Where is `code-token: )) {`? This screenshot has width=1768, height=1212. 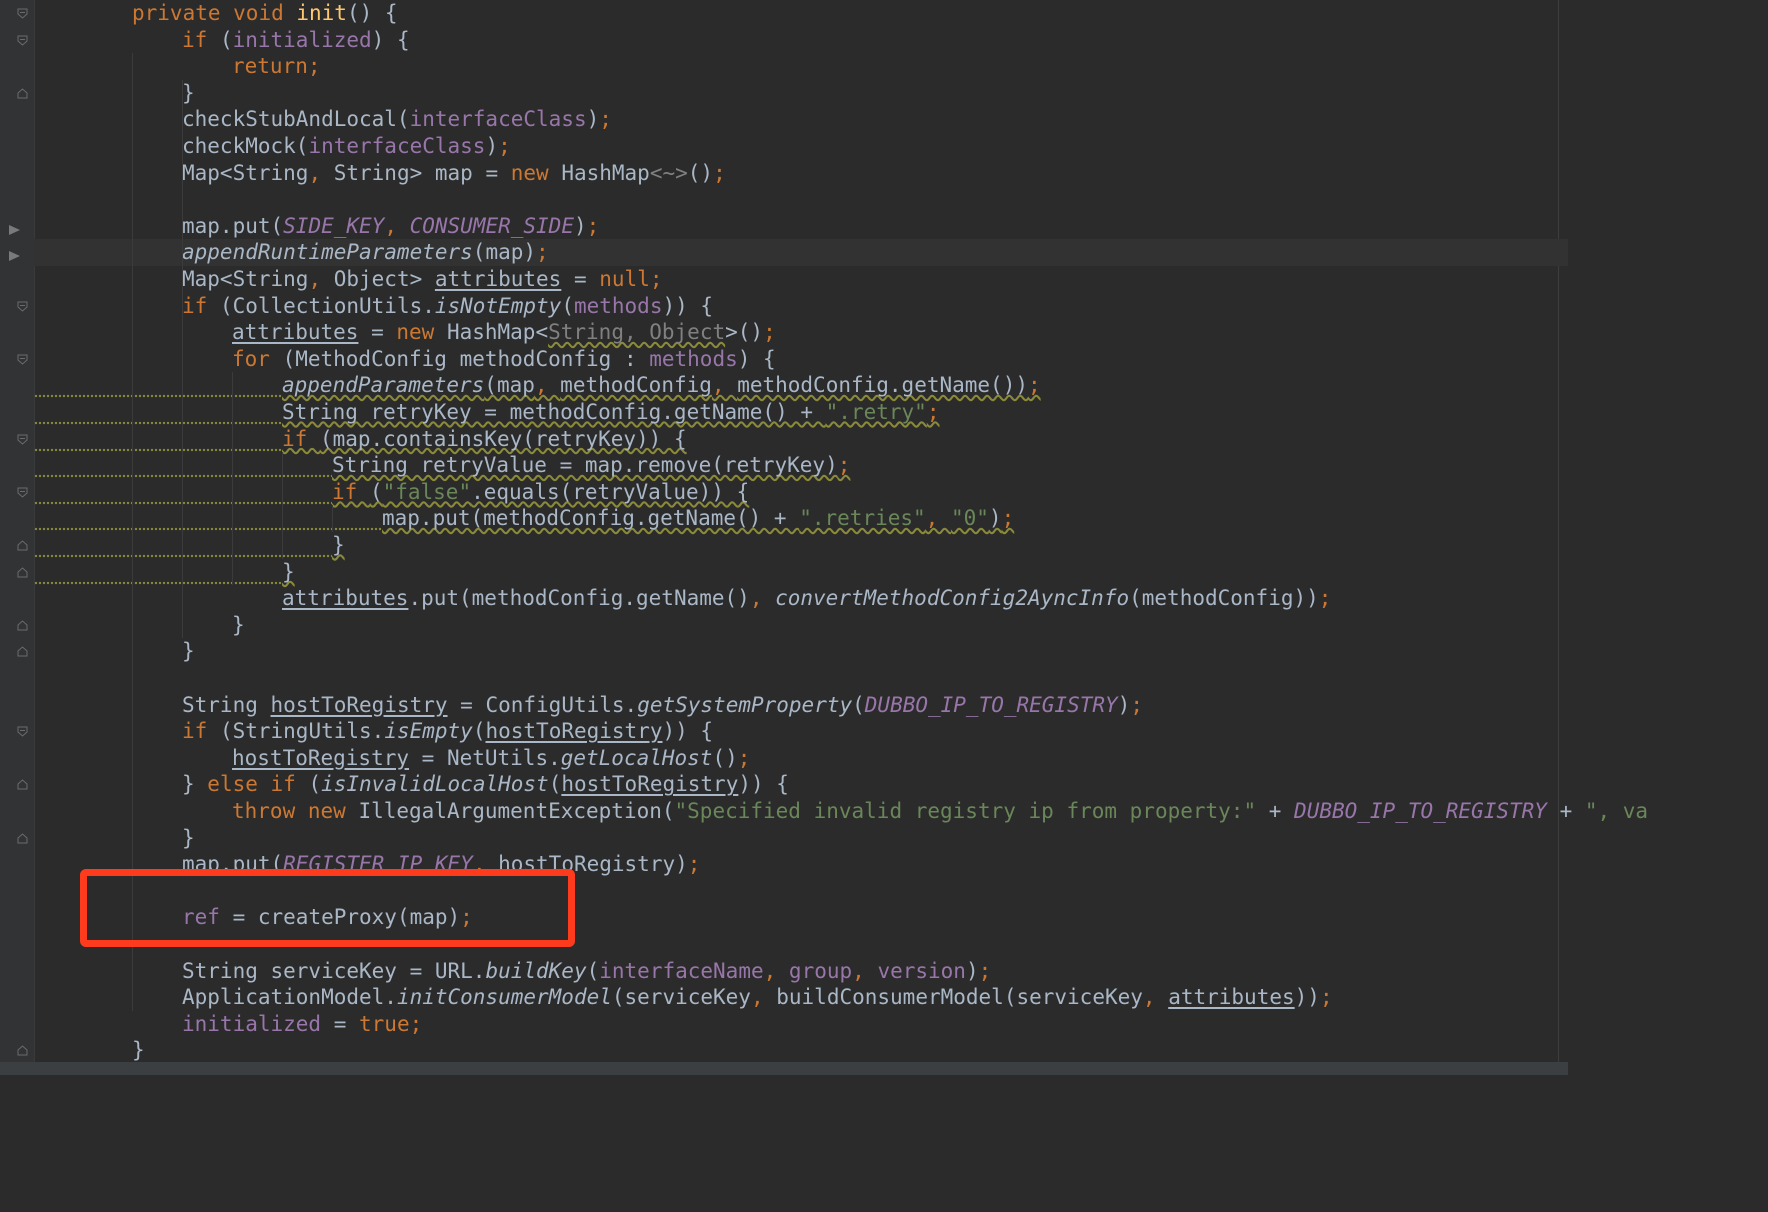
code-token: )) { is located at coordinates (763, 784).